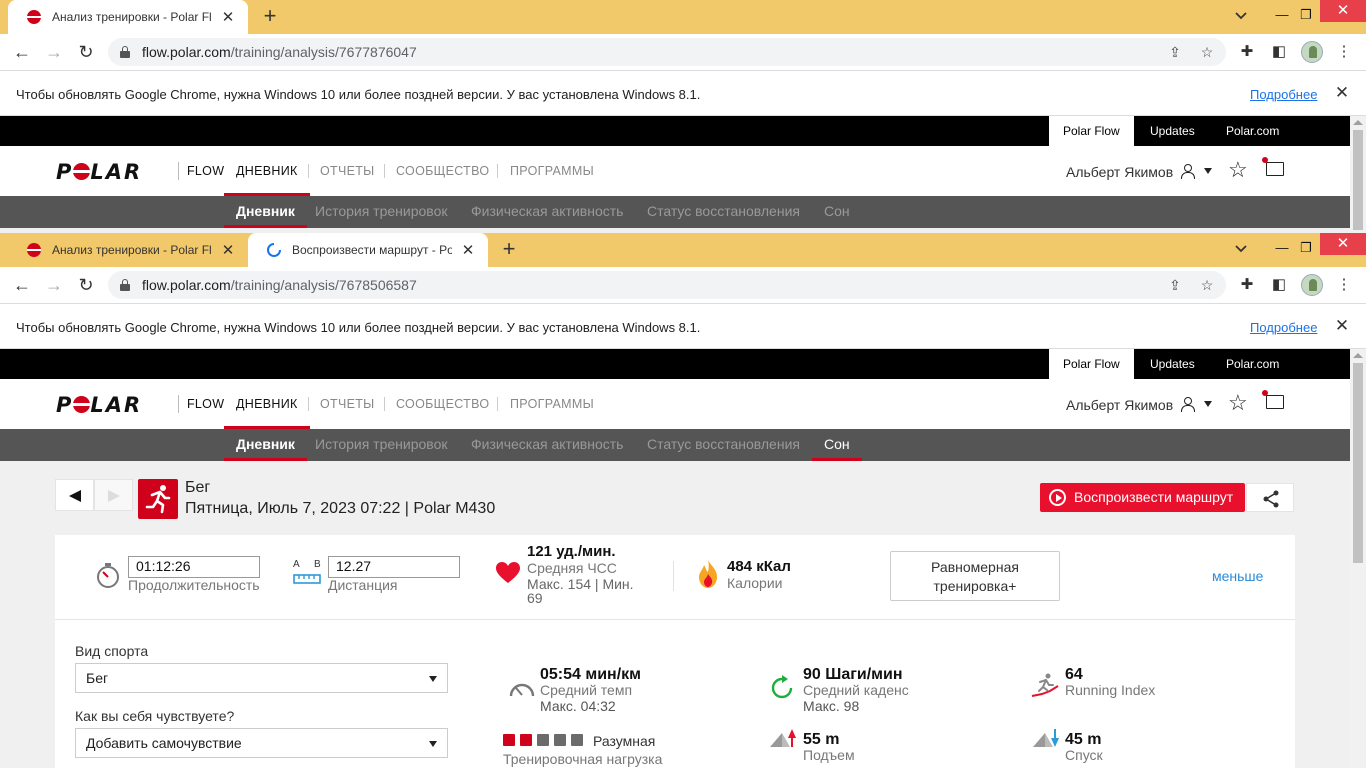 This screenshot has height=768, width=1366. Describe the element at coordinates (132, 250) in the screenshot. I see `tab-title: Анализ тренировки - Polar Flow` at that location.